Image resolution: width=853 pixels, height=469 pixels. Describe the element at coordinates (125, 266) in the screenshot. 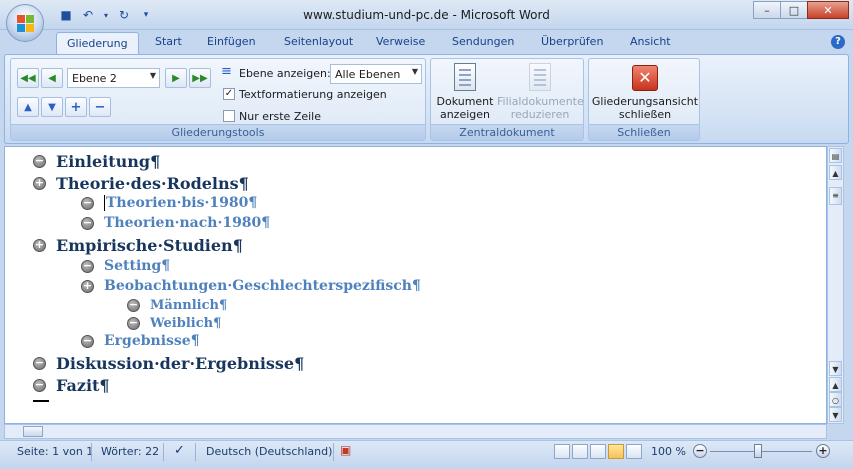

I see `outline-item: − Setting¶` at that location.